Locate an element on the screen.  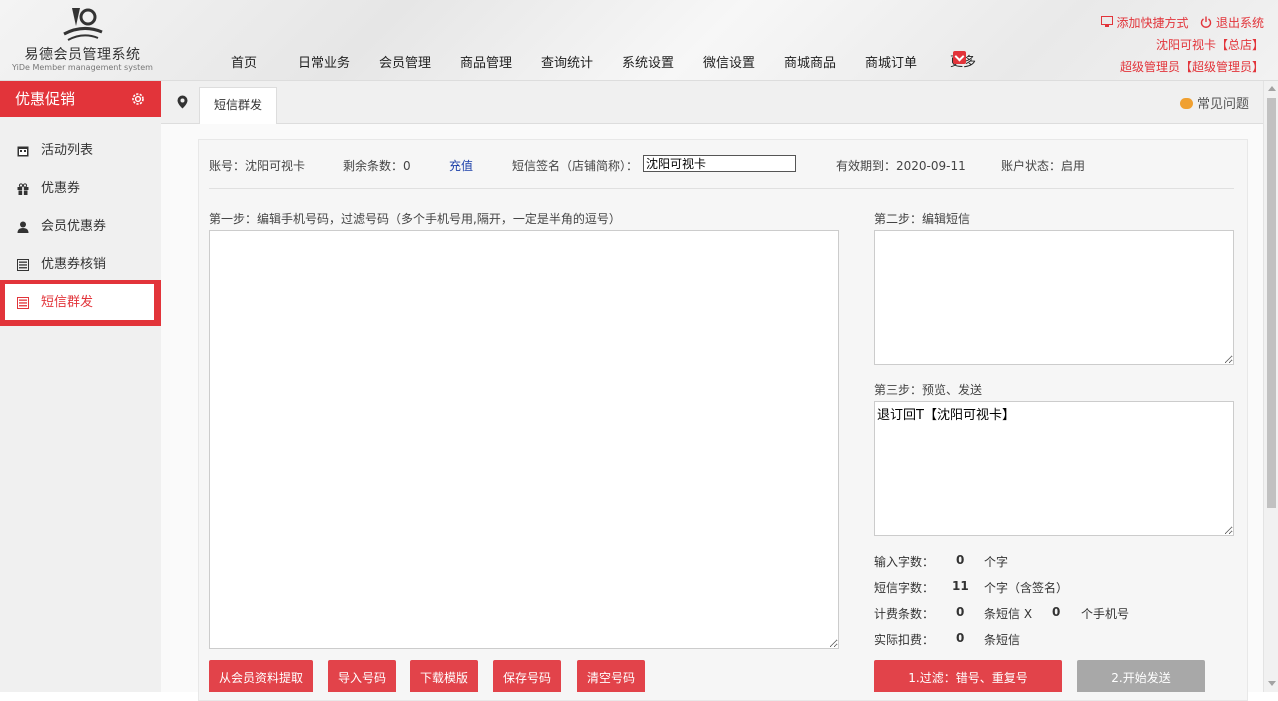
gift-icon is located at coordinates (23, 189).